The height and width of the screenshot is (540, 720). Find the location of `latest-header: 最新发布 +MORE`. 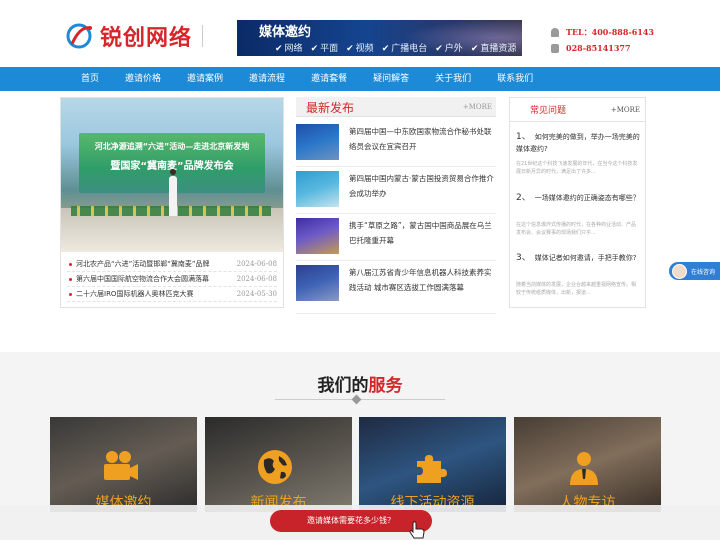

latest-header: 最新发布 +MORE is located at coordinates (396, 107).